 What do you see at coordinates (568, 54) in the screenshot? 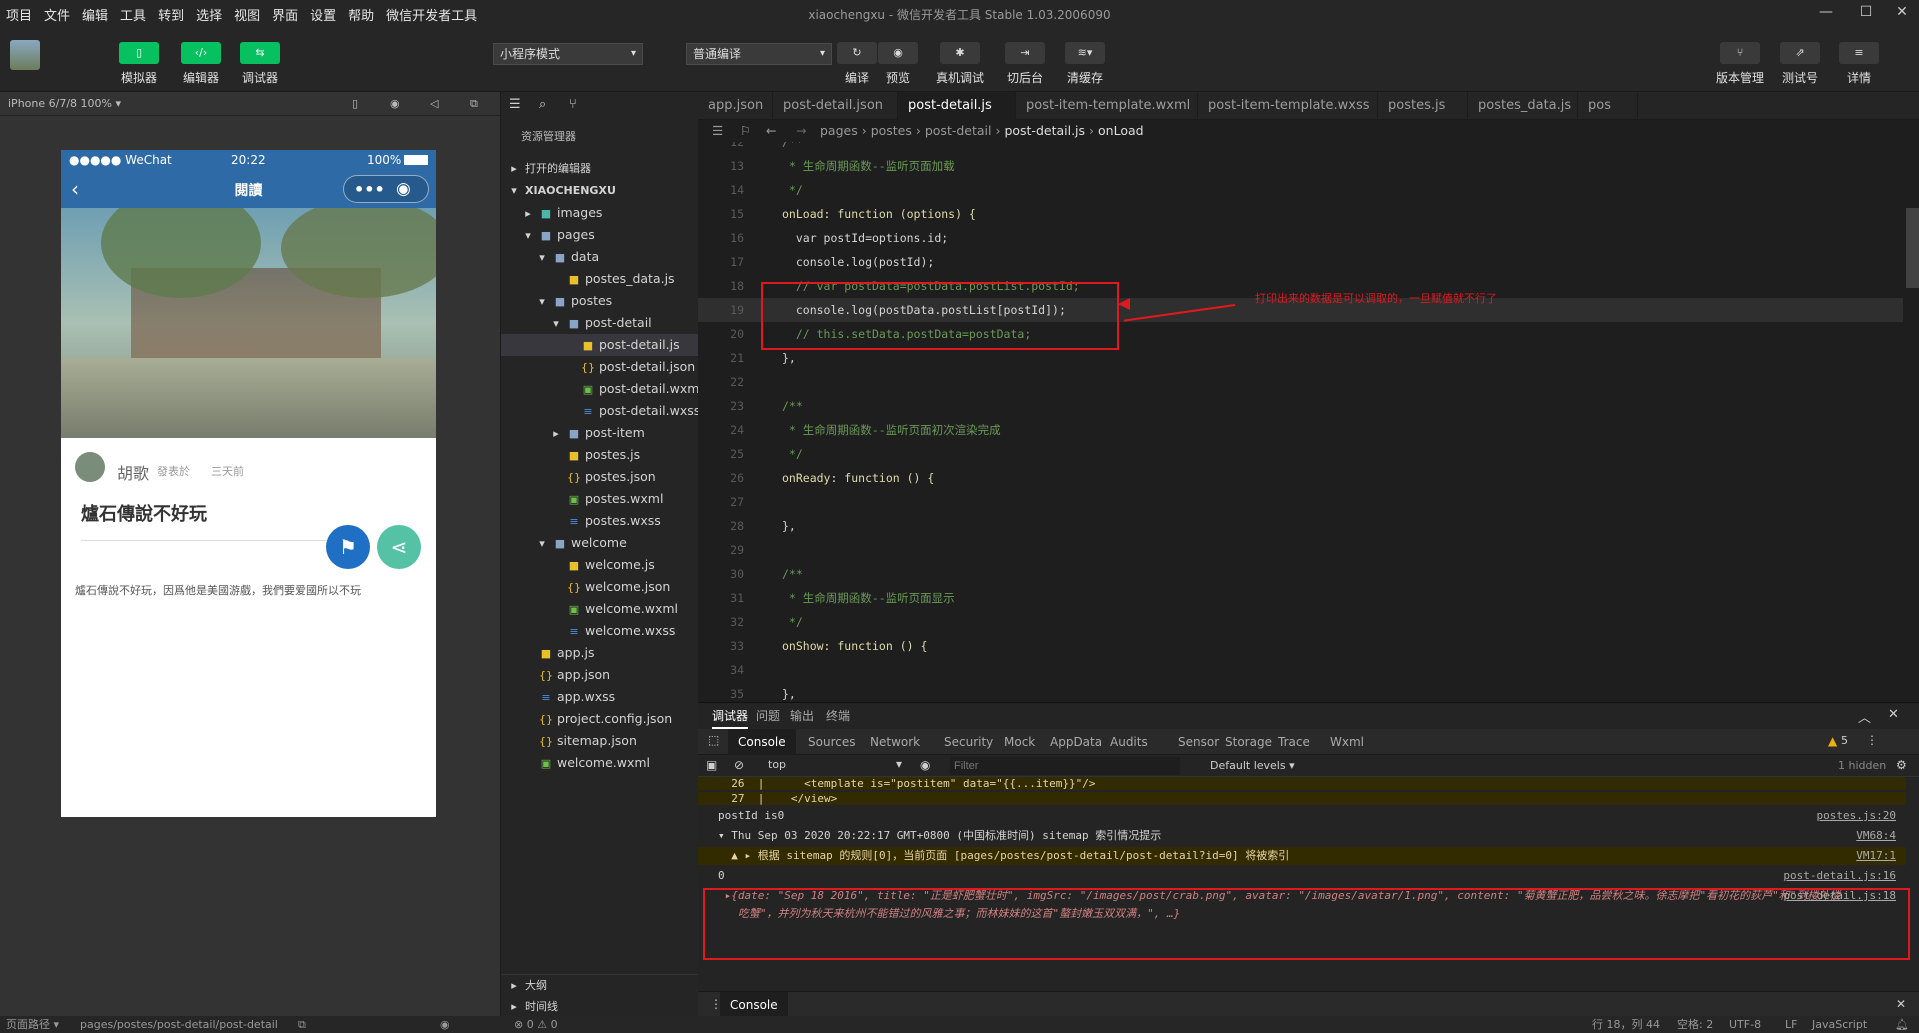
I see `mode-select: 小程序模式` at bounding box center [568, 54].